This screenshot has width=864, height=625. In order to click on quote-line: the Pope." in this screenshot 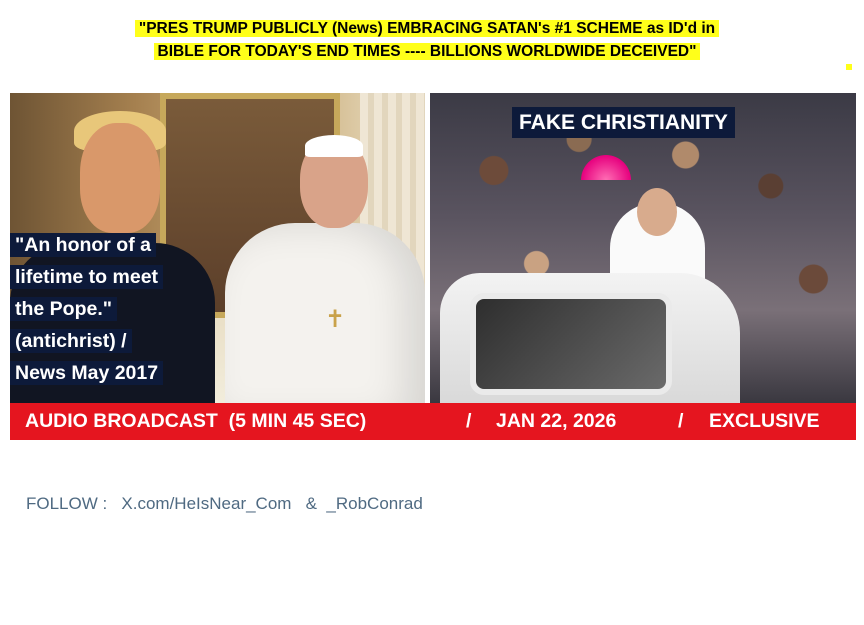, I will do `click(64, 309)`.